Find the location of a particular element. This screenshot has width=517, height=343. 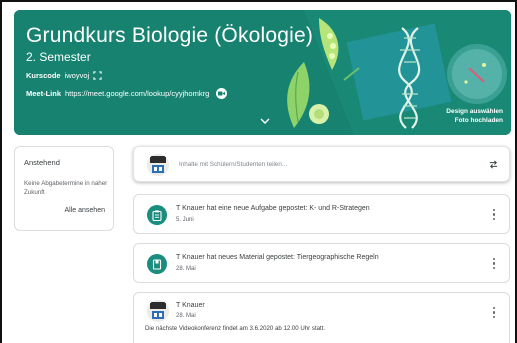

class-code-row: Kurscode iwoyvoj is located at coordinates (64, 75).